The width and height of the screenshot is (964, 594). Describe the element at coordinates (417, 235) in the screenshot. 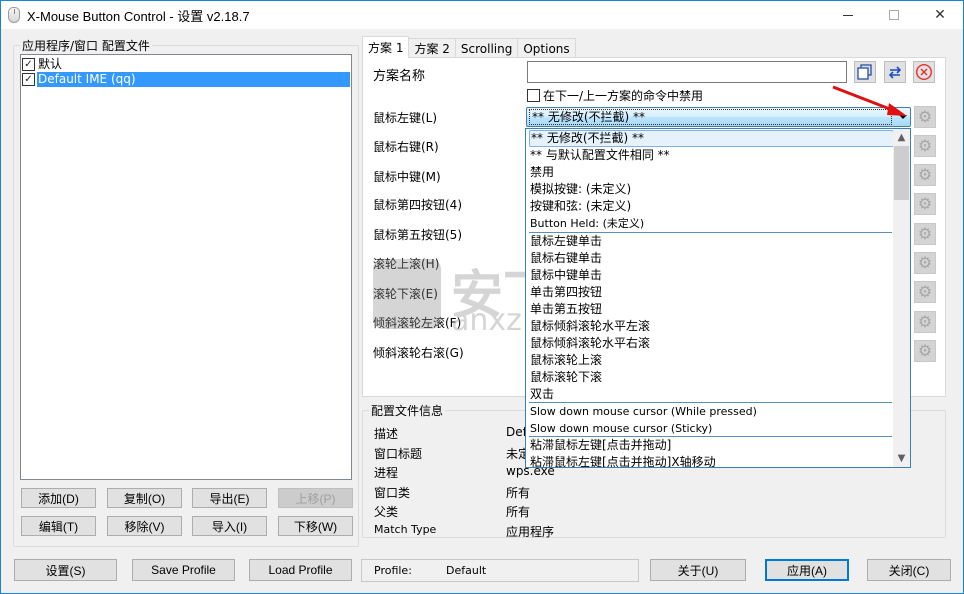

I see `button-label-fifth: 鼠标第五按钮(5)` at that location.